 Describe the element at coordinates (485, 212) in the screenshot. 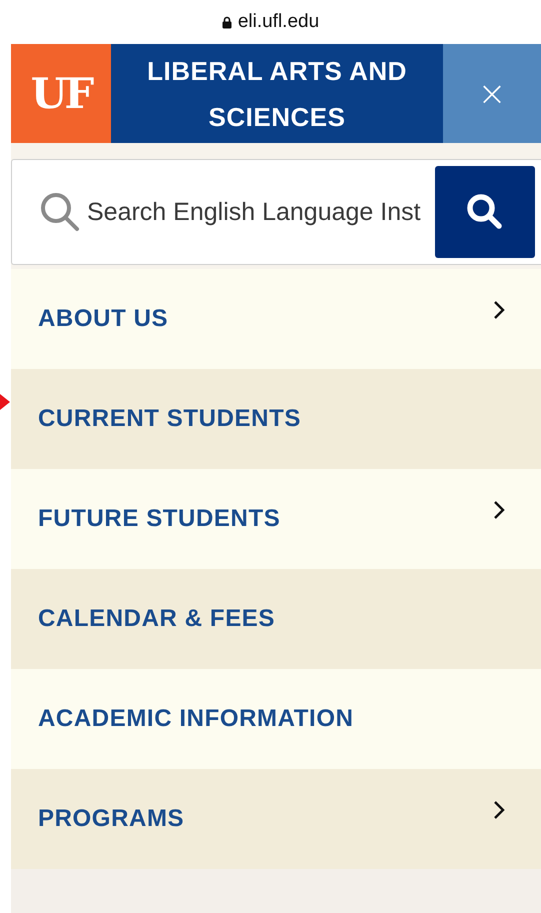

I see `search-button` at that location.